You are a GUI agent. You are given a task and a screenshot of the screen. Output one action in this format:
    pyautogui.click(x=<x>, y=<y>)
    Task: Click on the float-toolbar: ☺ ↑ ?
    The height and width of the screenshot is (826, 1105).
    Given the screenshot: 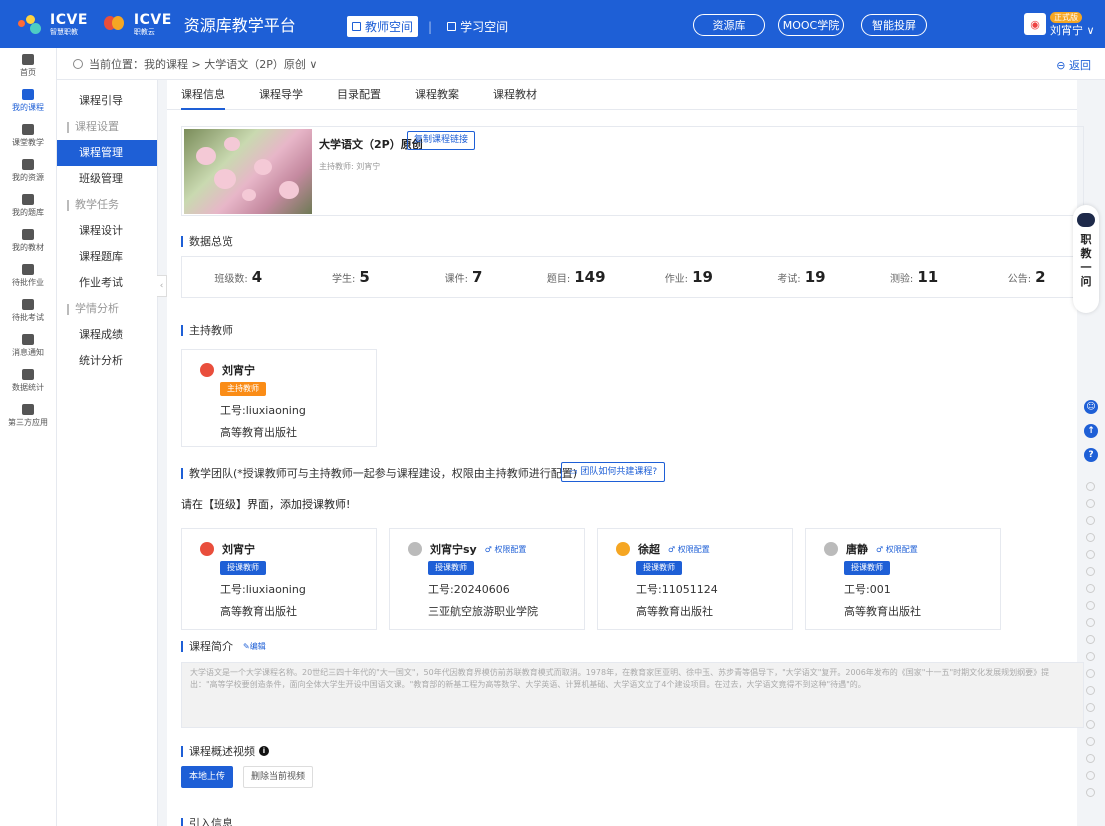 What is the action you would take?
    pyautogui.click(x=1091, y=436)
    